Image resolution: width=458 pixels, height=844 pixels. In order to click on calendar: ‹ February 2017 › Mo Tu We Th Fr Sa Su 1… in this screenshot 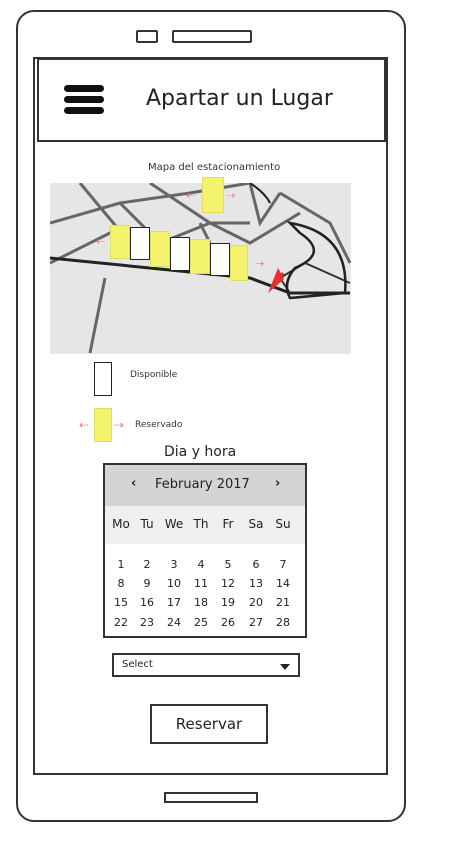, I will do `click(205, 550)`.